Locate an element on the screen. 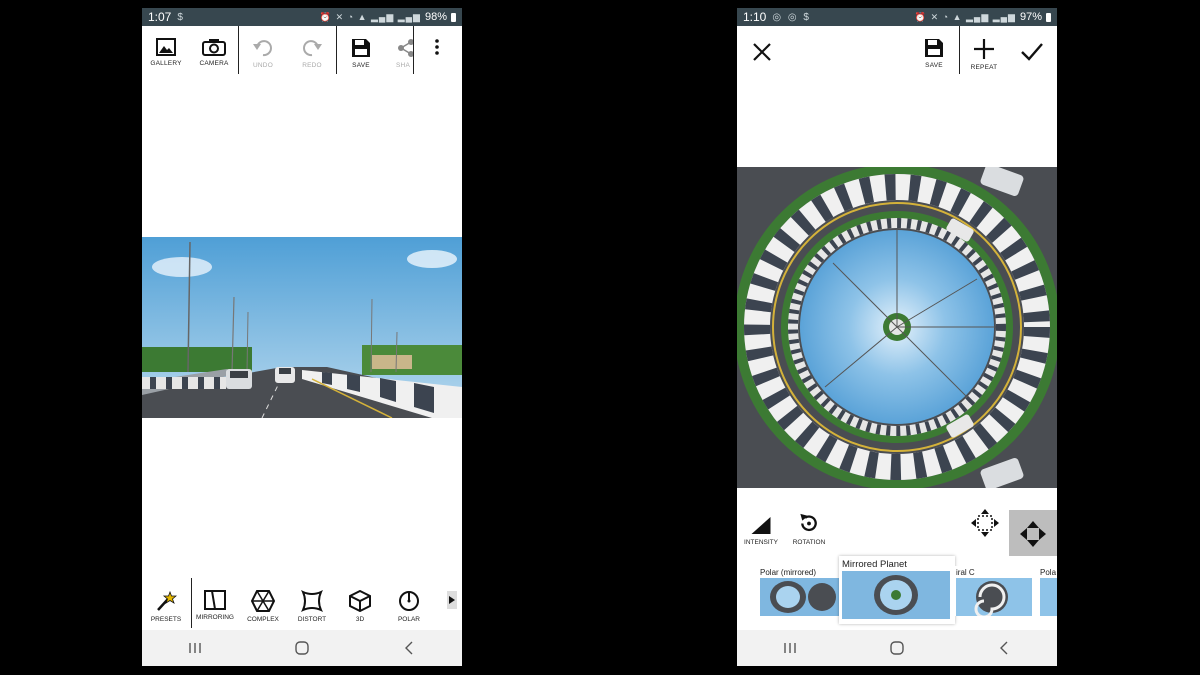 Image resolution: width=1200 pixels, height=675 pixels. polar-button: POLAR is located at coordinates (409, 604).